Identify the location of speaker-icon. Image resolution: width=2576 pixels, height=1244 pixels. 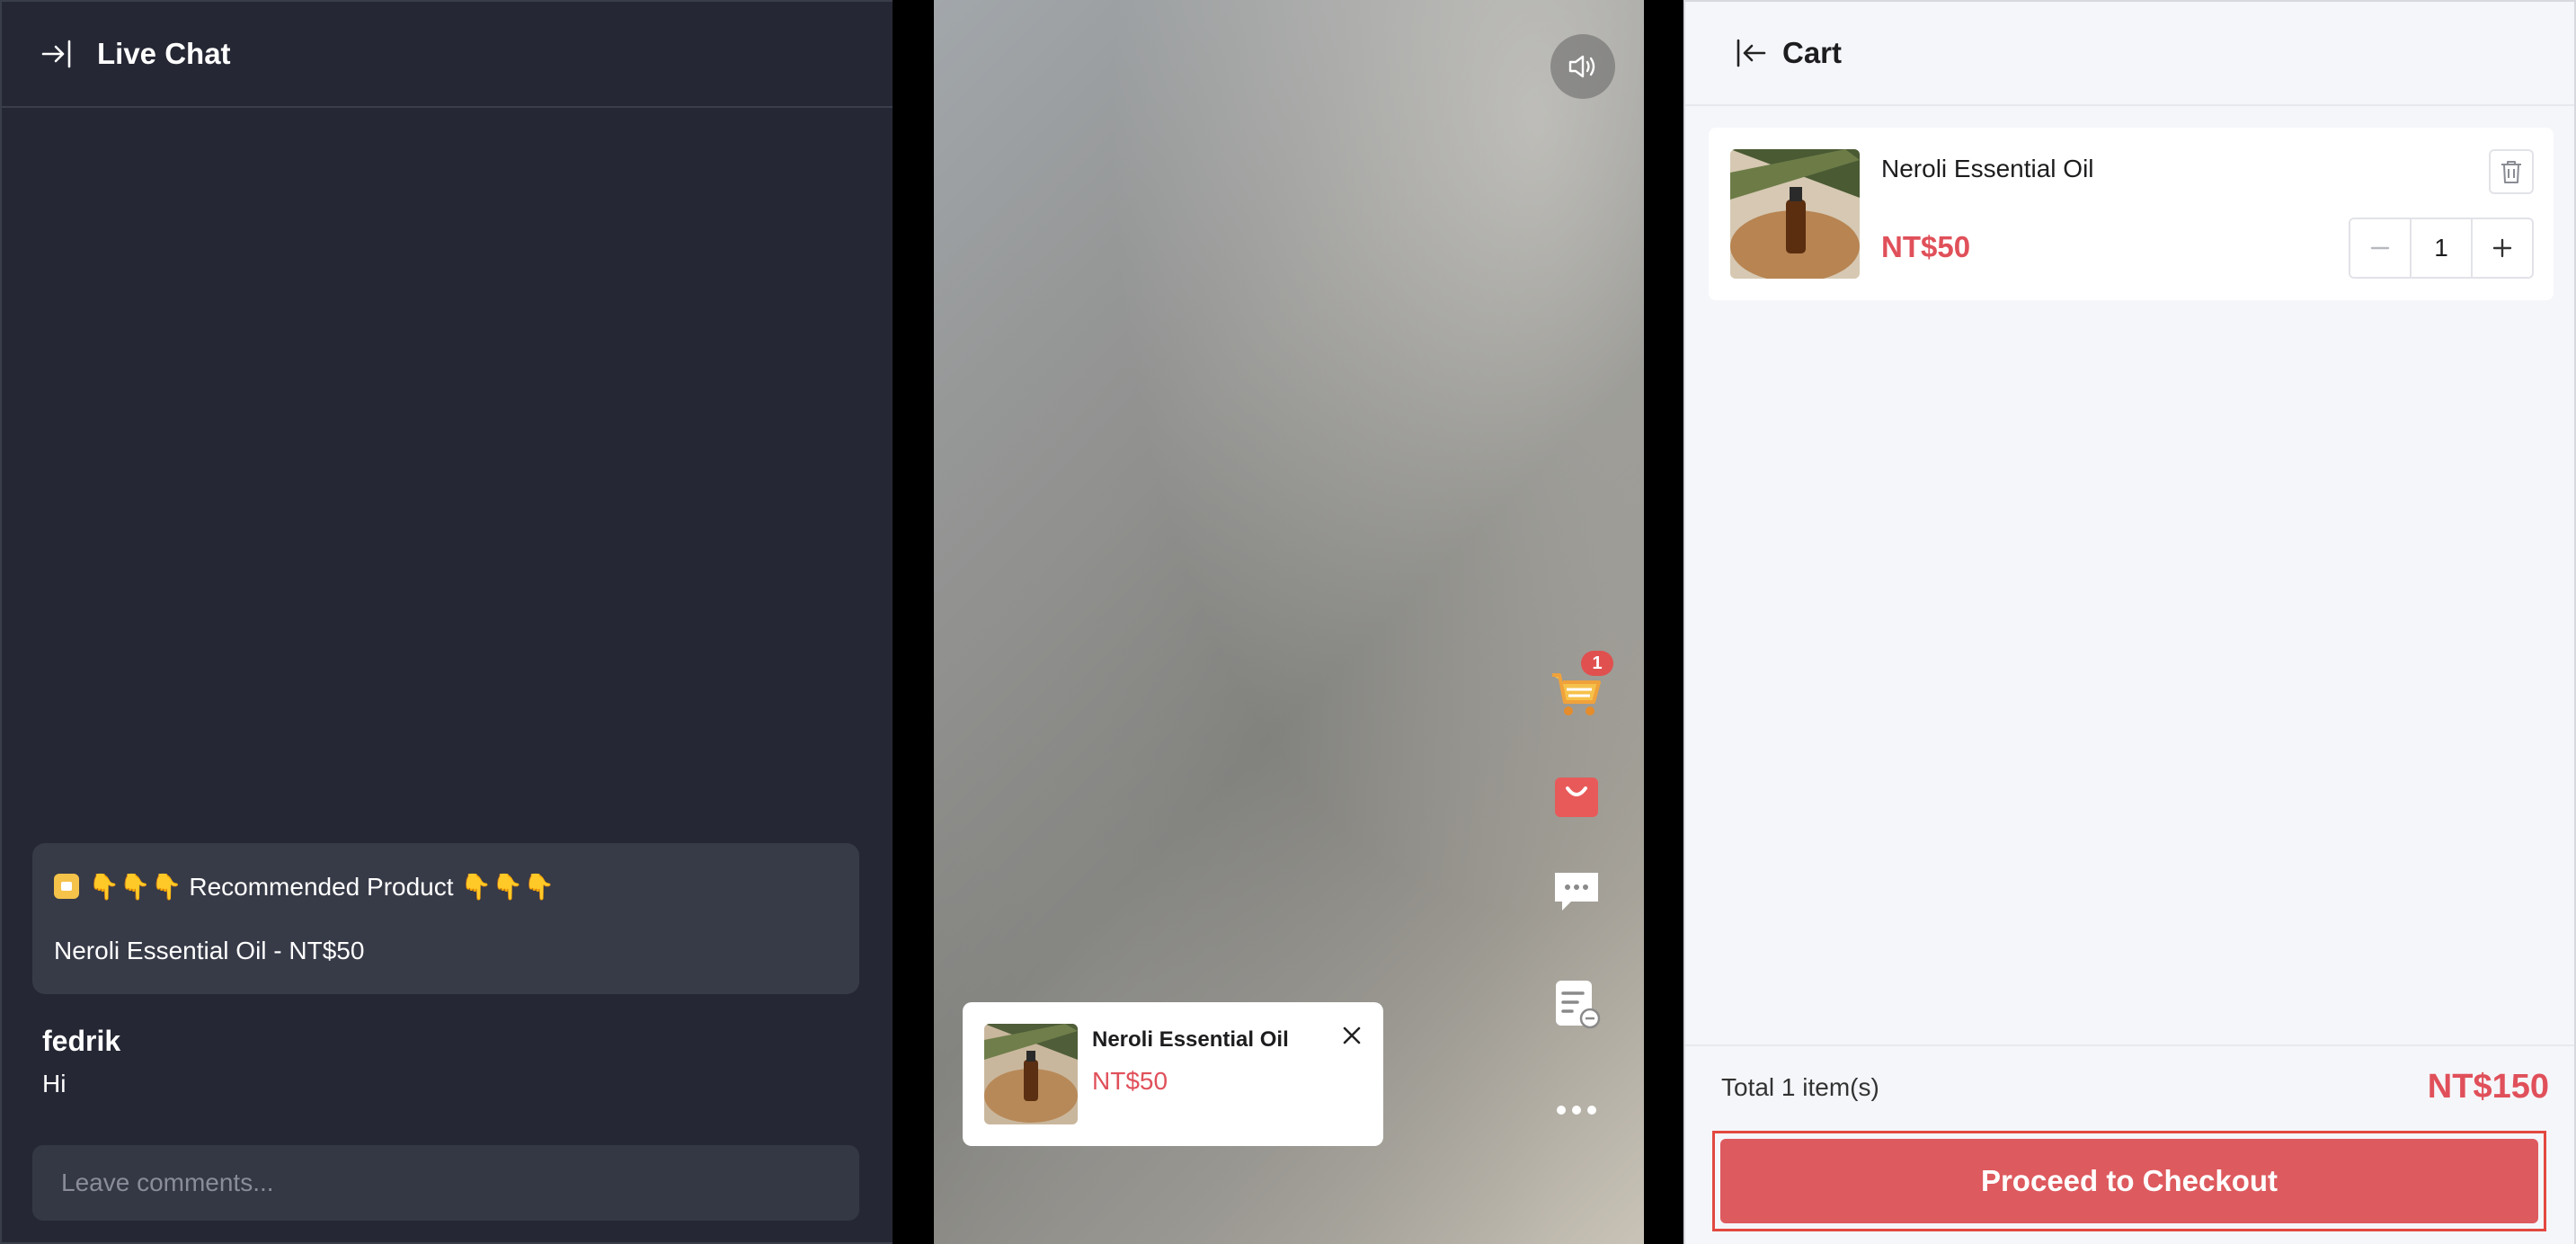
(1581, 66).